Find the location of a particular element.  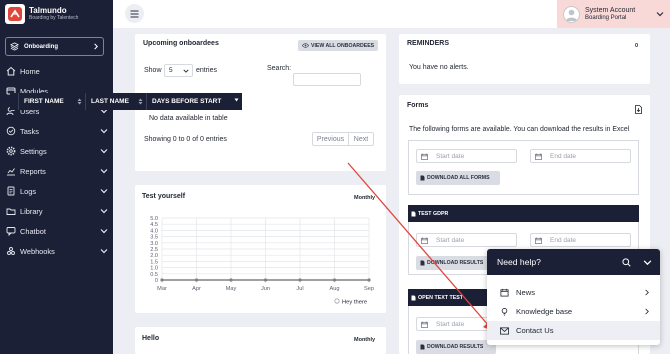

help-item-label: Knowledge base is located at coordinates (544, 311).